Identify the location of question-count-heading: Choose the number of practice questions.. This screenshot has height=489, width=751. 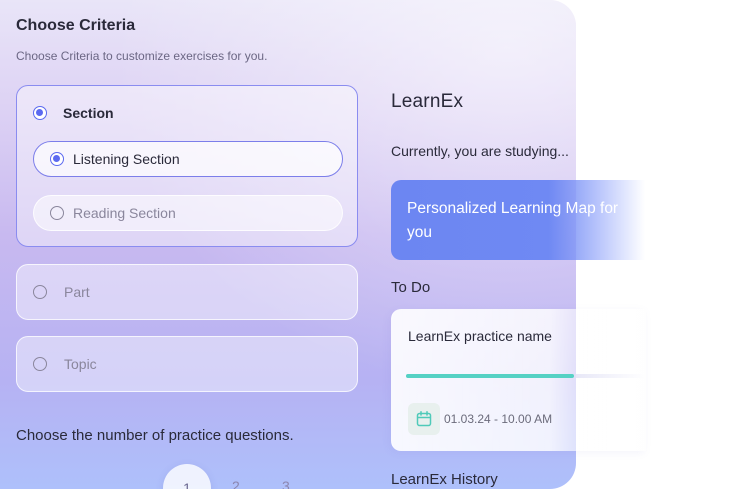
(155, 435).